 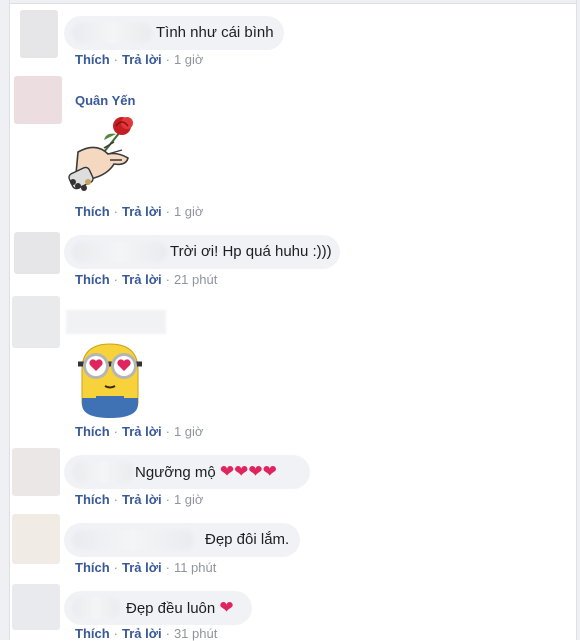 What do you see at coordinates (226, 607) in the screenshot?
I see `heart-icon: ❤` at bounding box center [226, 607].